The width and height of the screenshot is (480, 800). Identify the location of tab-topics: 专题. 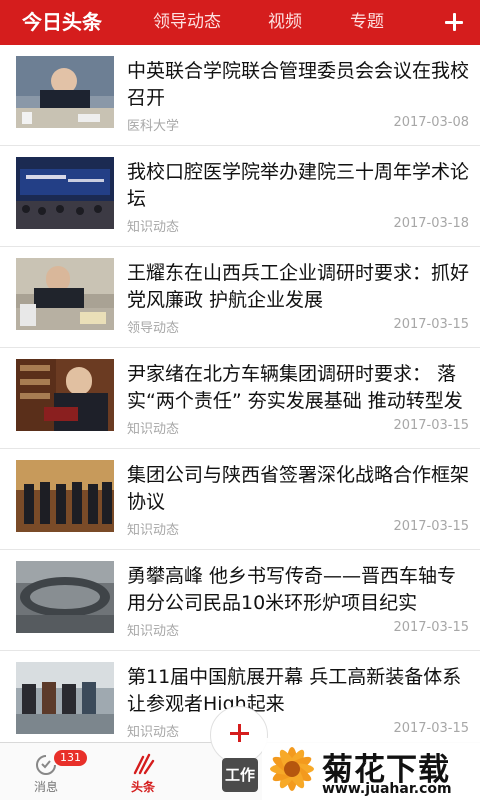
(367, 22).